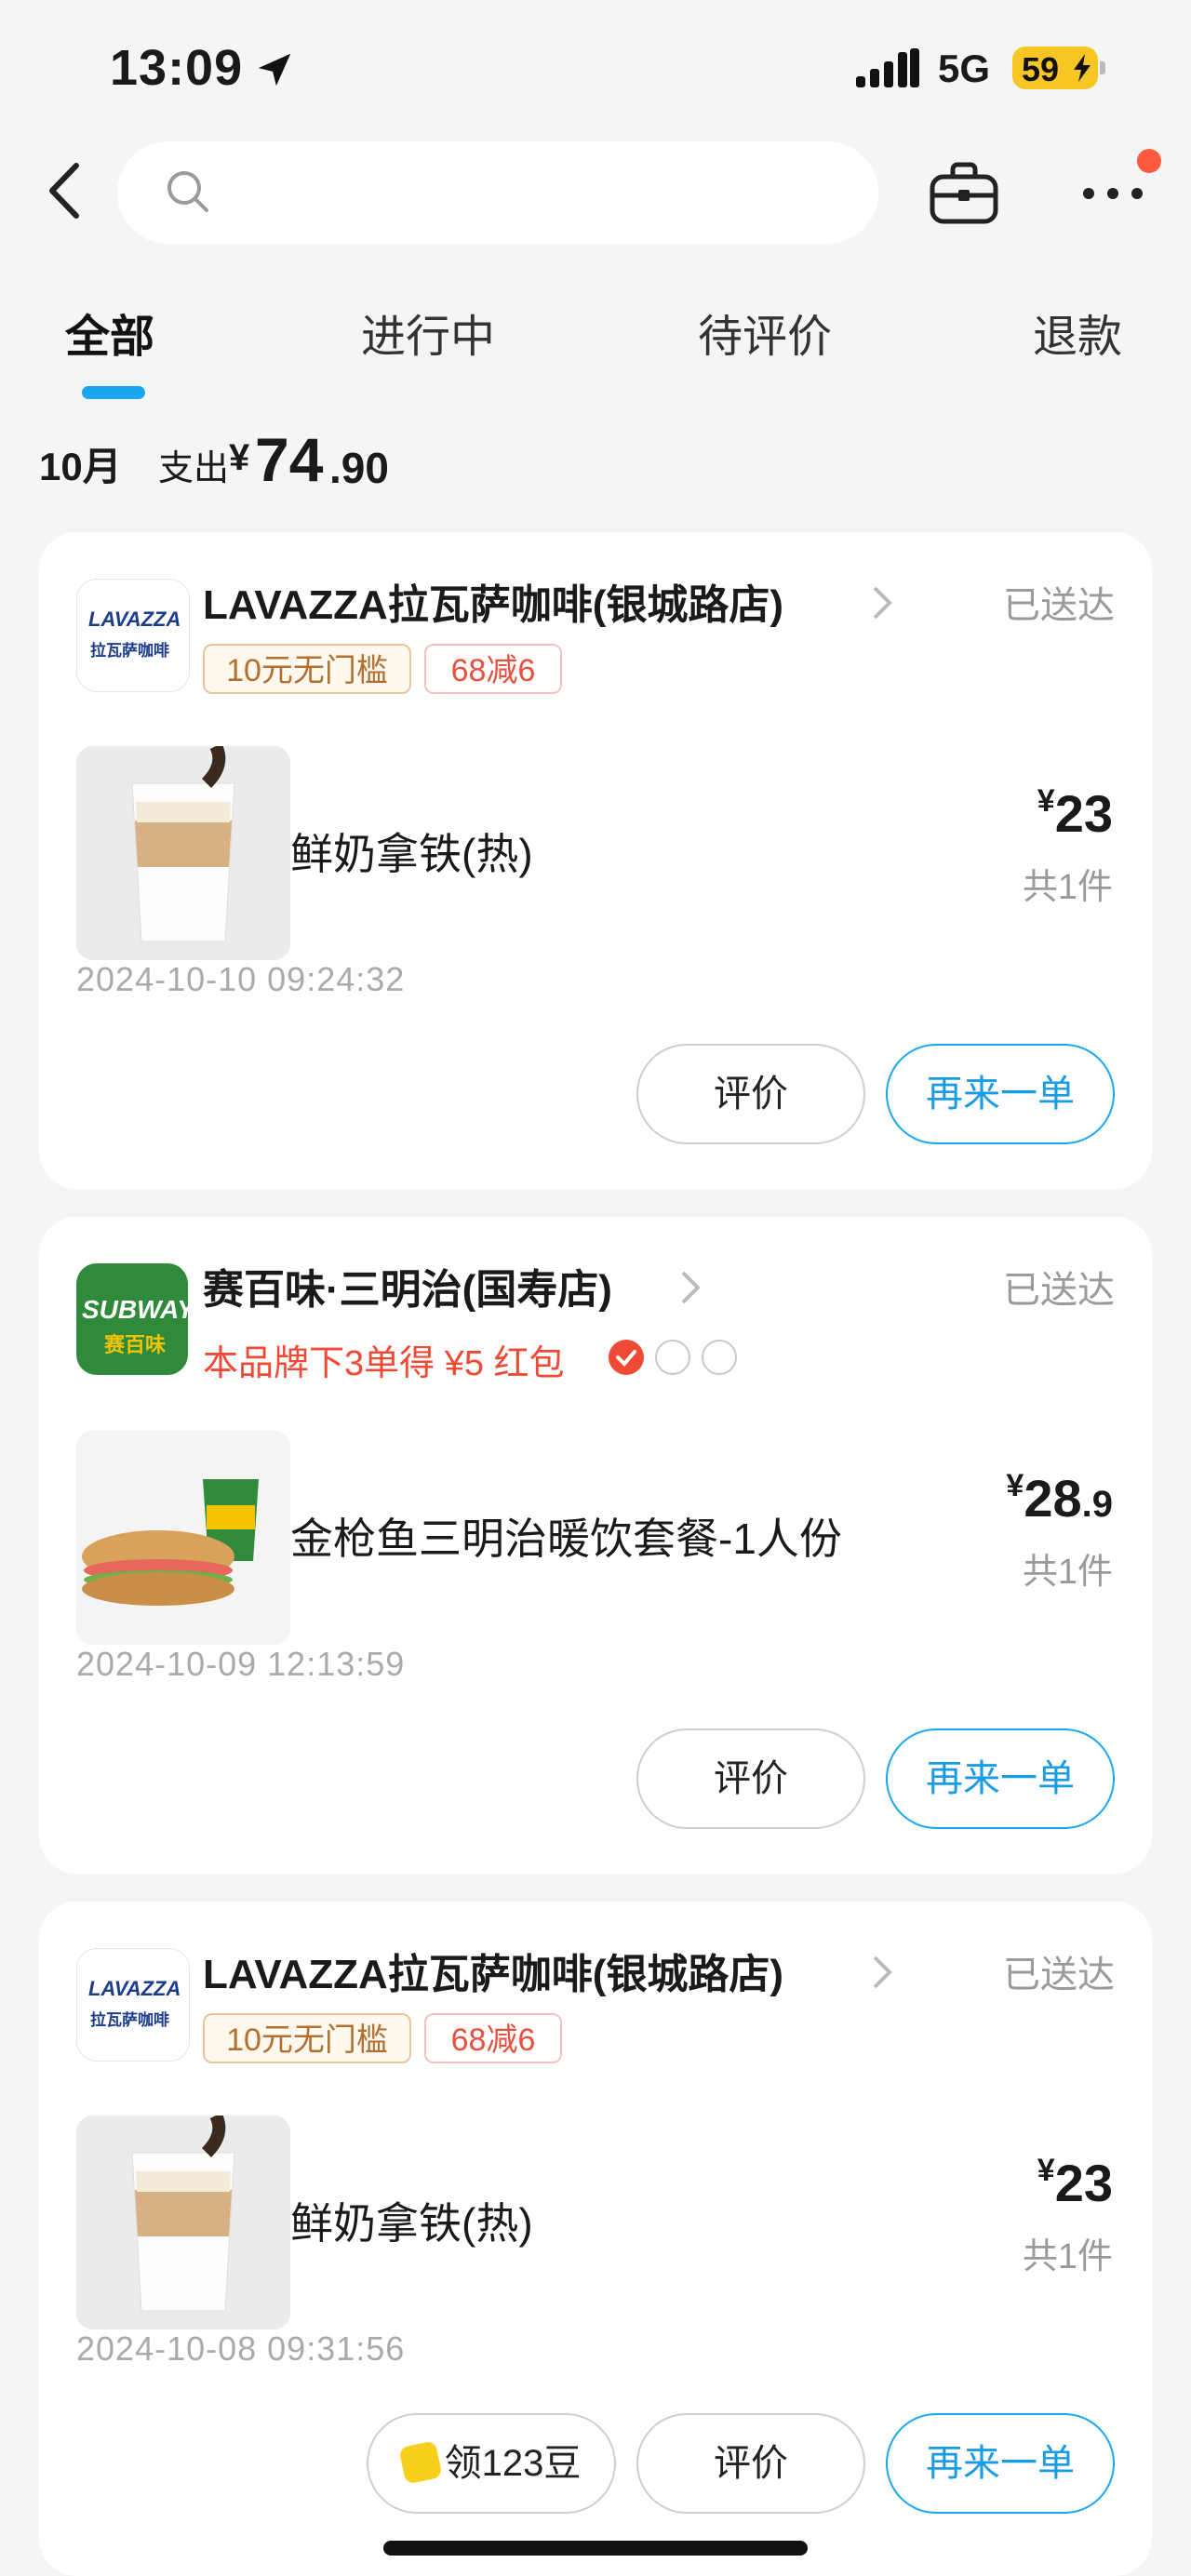 The image size is (1191, 2576). I want to click on order-datetime: 2024-10-08 09:31:56, so click(241, 2348).